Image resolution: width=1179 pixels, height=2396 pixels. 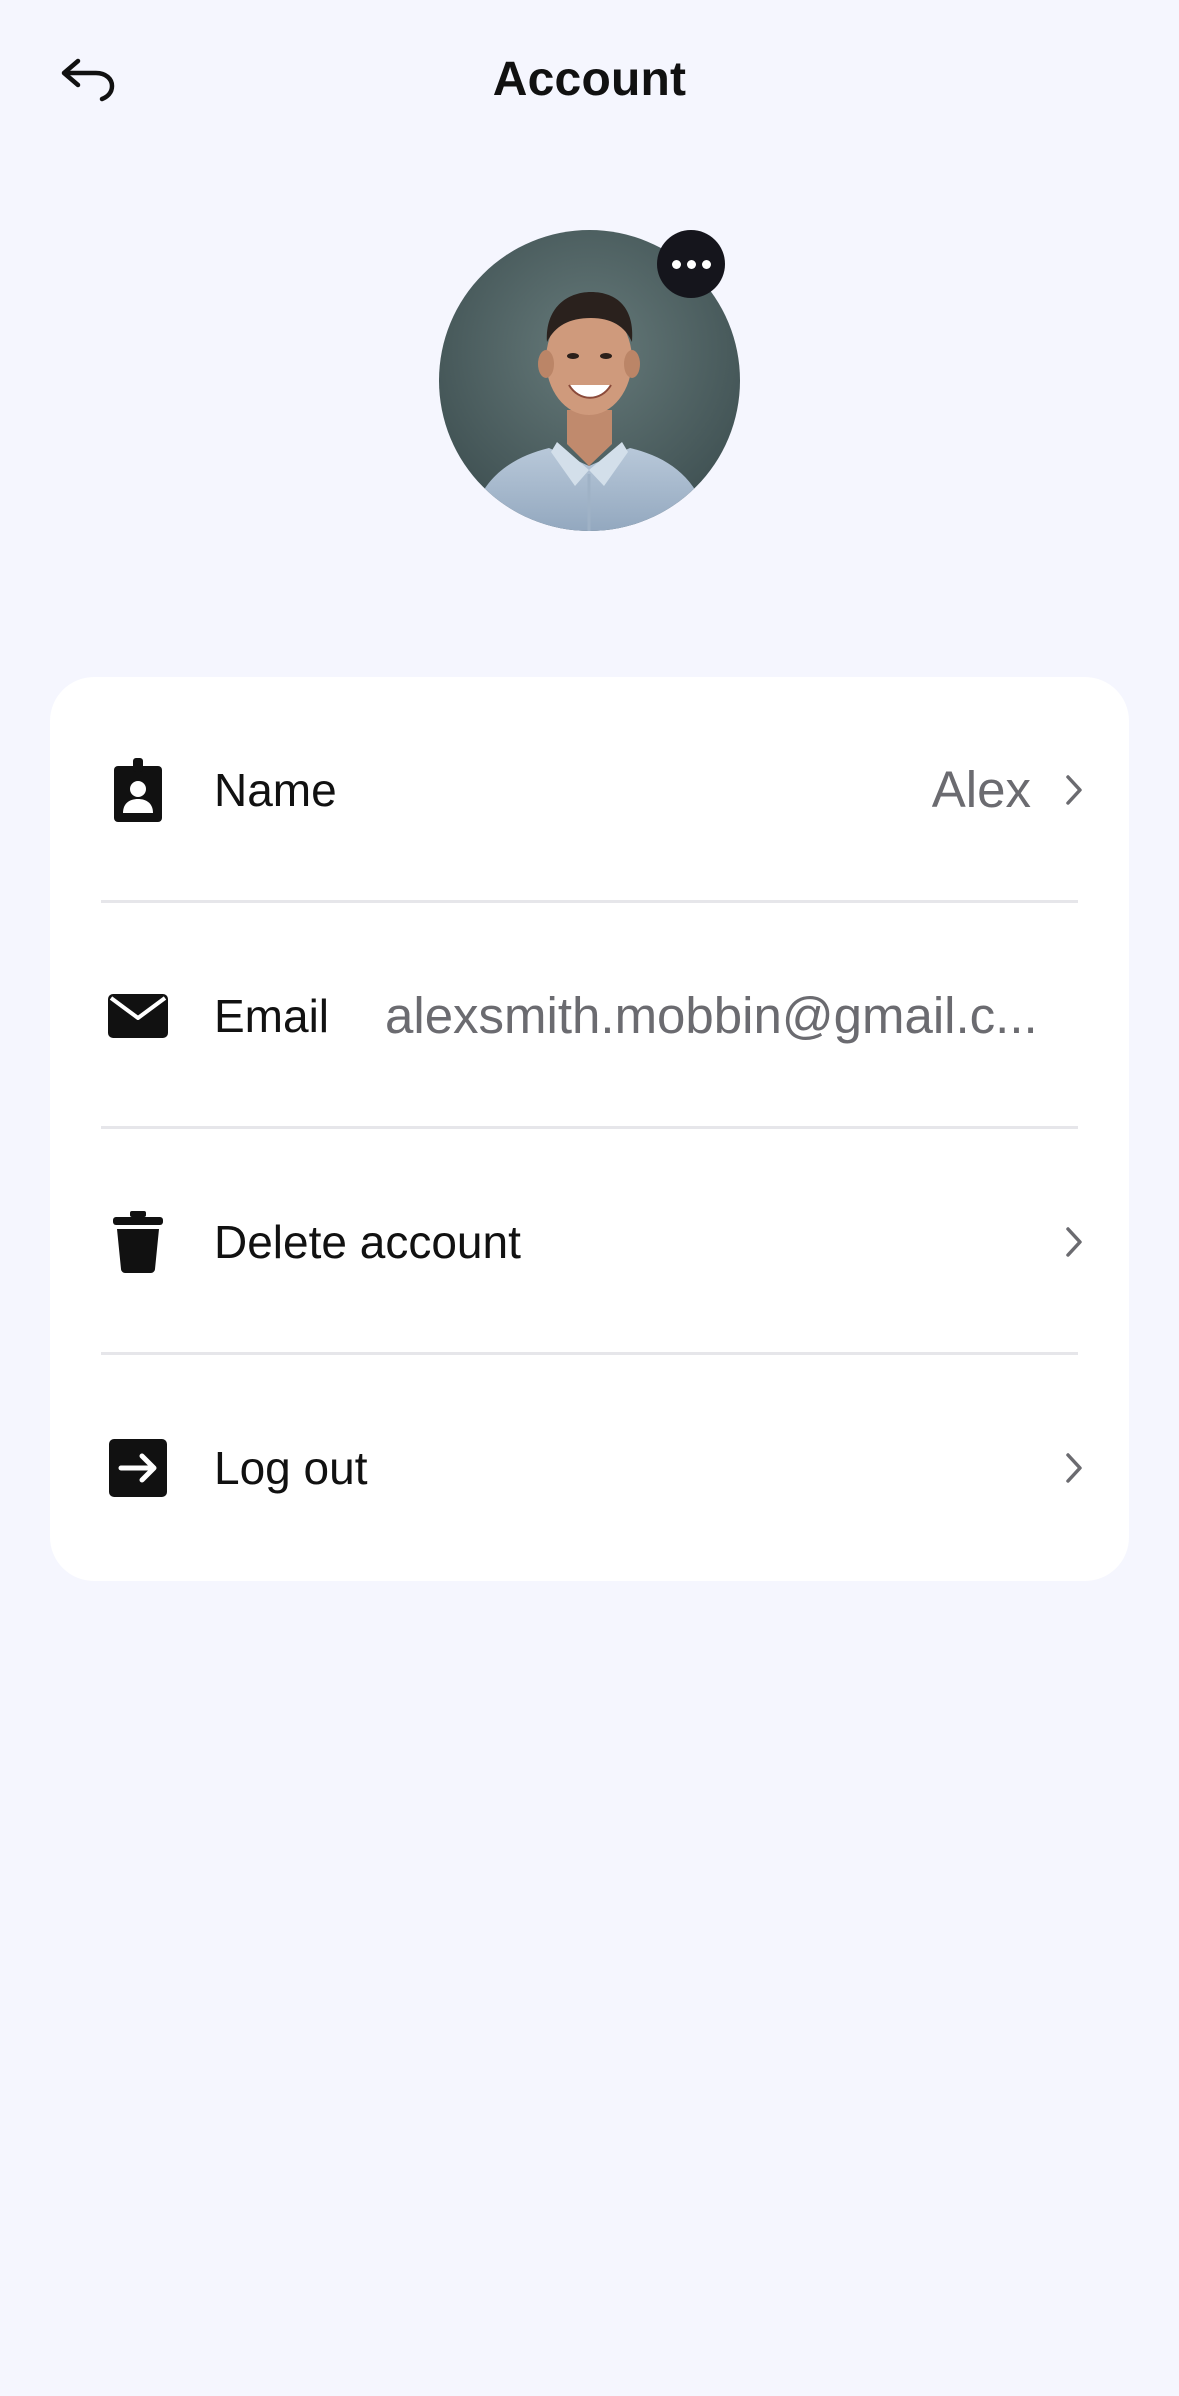 What do you see at coordinates (275, 790) in the screenshot?
I see `name-label: Name` at bounding box center [275, 790].